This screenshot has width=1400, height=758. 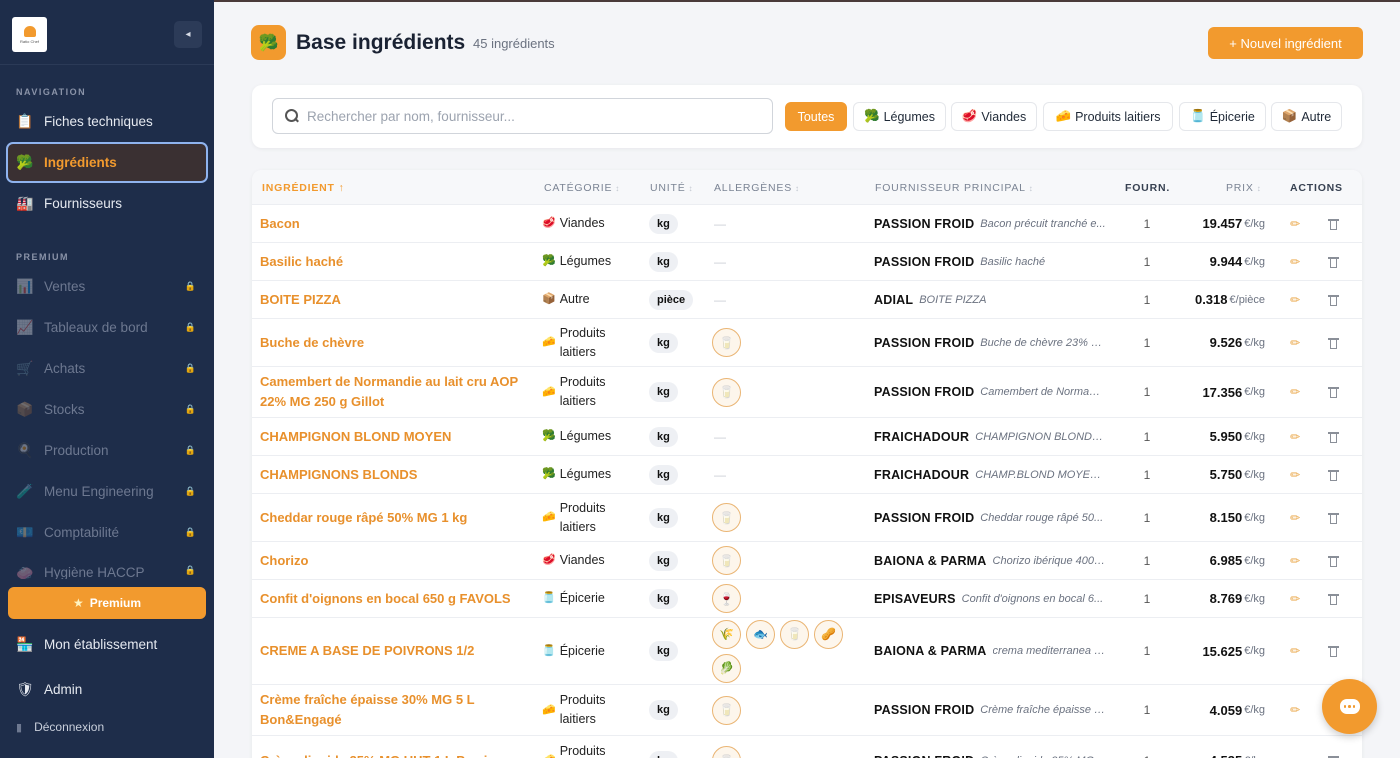 I want to click on filter-legumes: 🥦 Légumes, so click(x=899, y=116).